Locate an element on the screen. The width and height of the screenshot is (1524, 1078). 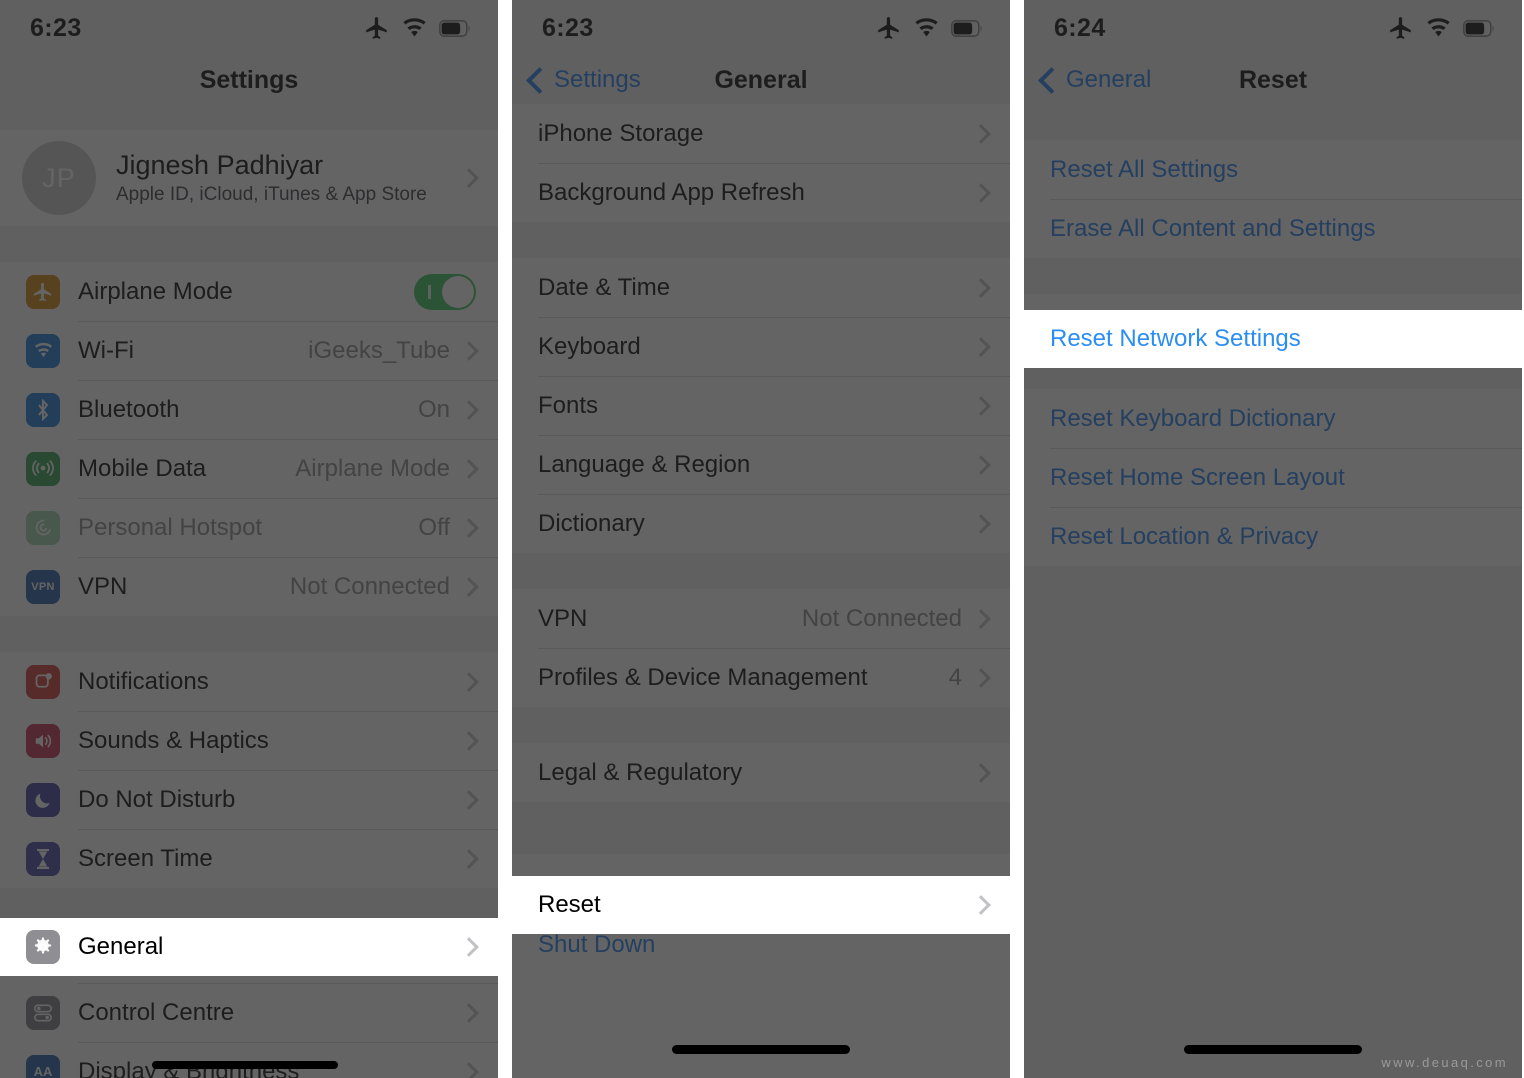
back-button-general: General is located at coordinates (1095, 80).